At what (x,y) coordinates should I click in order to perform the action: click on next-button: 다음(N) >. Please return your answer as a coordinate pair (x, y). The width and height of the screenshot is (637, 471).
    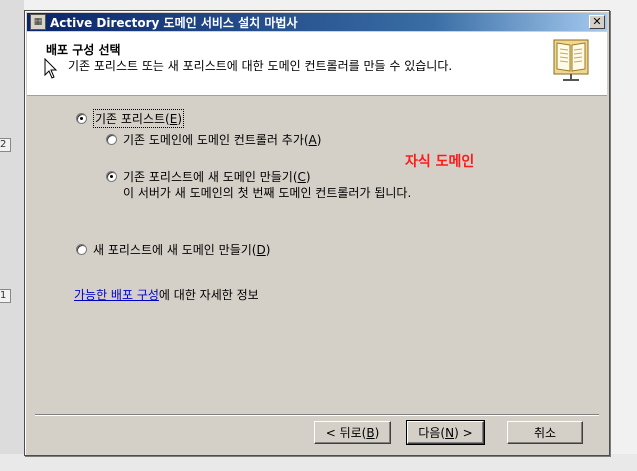
    Looking at the image, I should click on (445, 432).